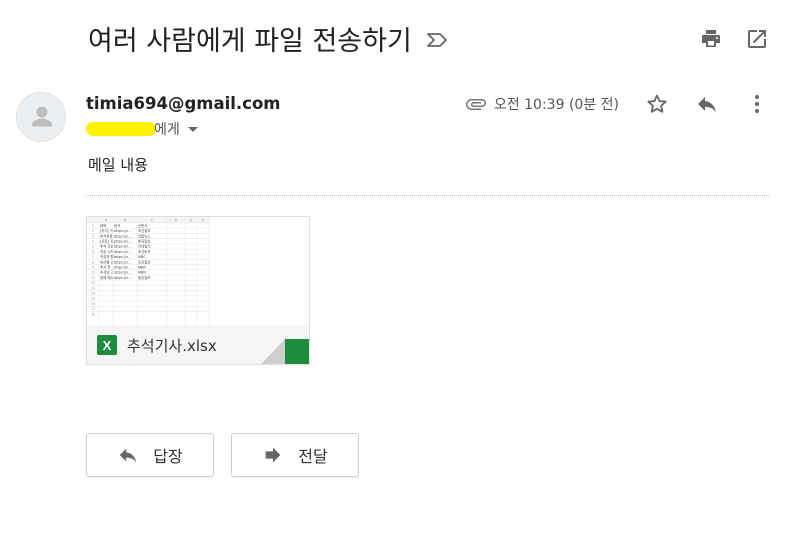 Image resolution: width=787 pixels, height=547 pixels. Describe the element at coordinates (93, 299) in the screenshot. I see `sheet-row-number: 15` at that location.